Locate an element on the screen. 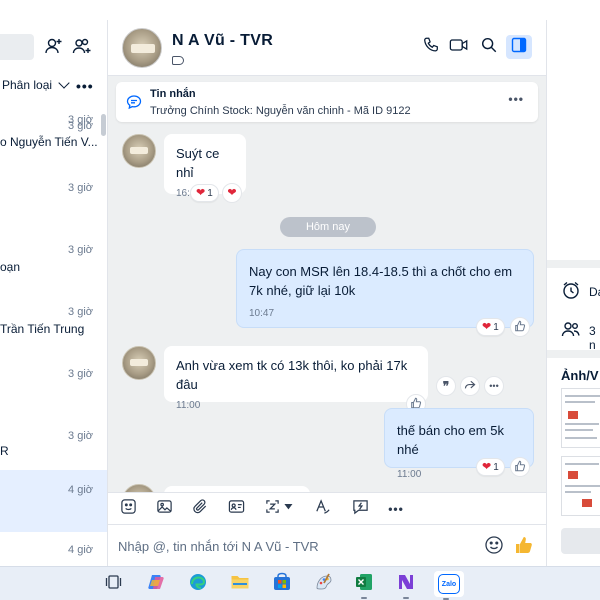  attach-button is located at coordinates (200, 509).